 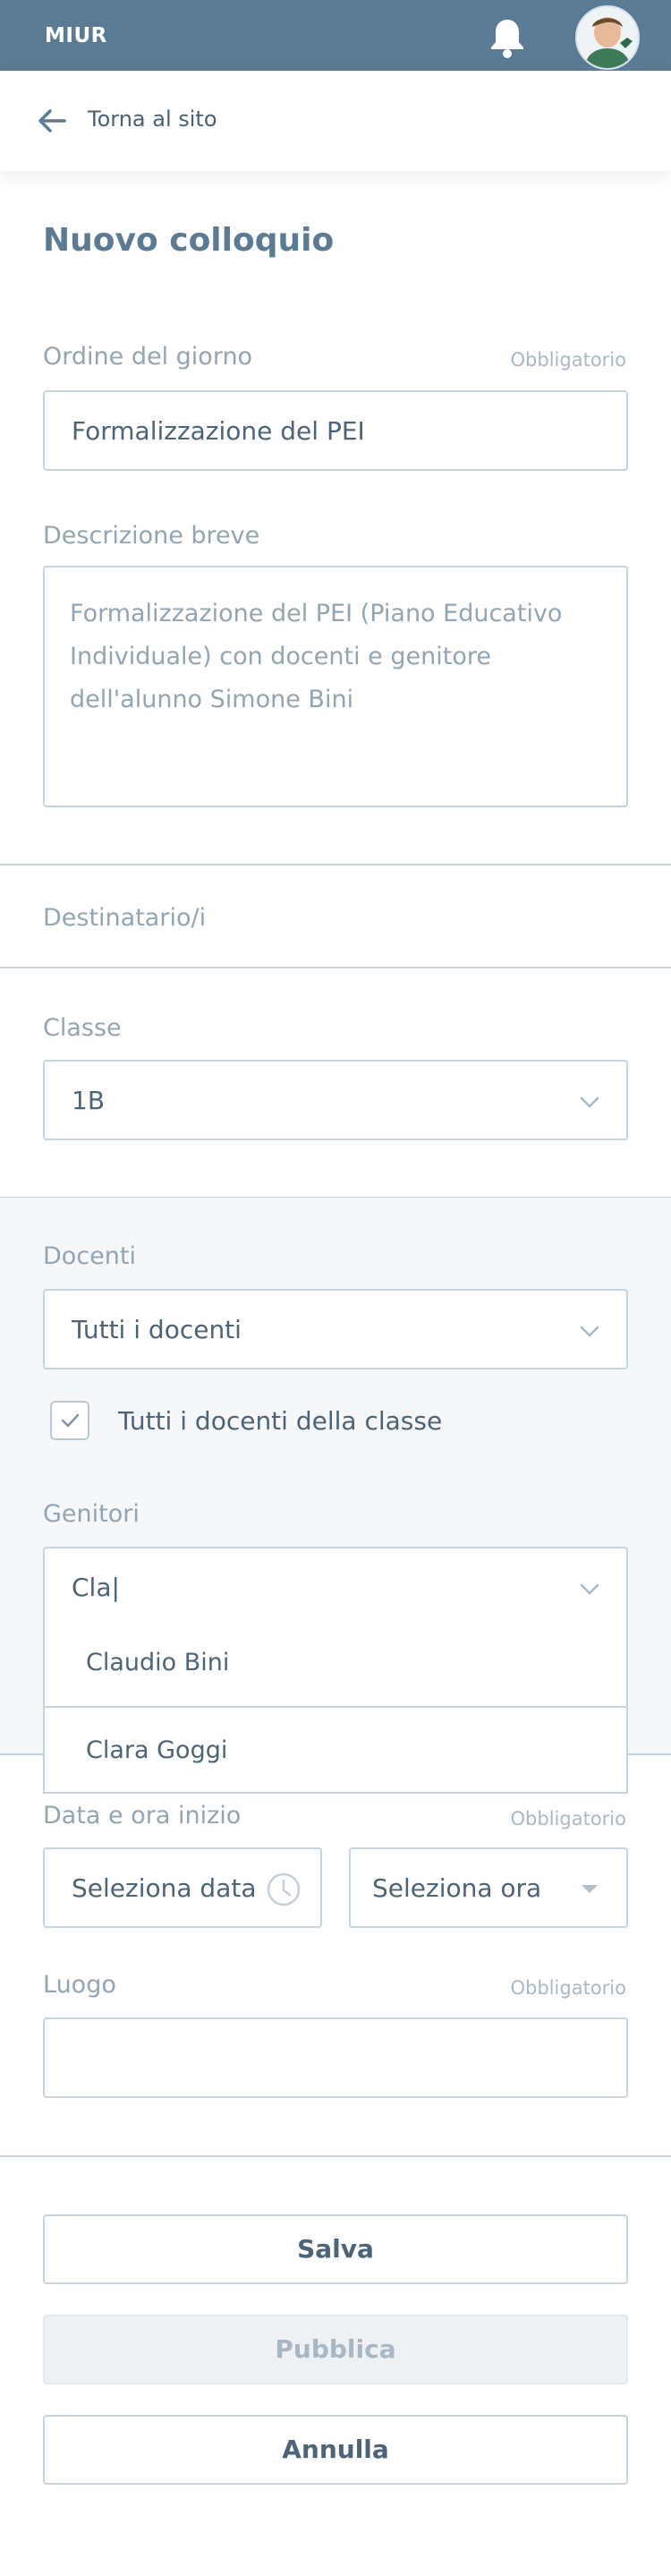 I want to click on time-placeholder: Seleziona ora, so click(x=457, y=1888).